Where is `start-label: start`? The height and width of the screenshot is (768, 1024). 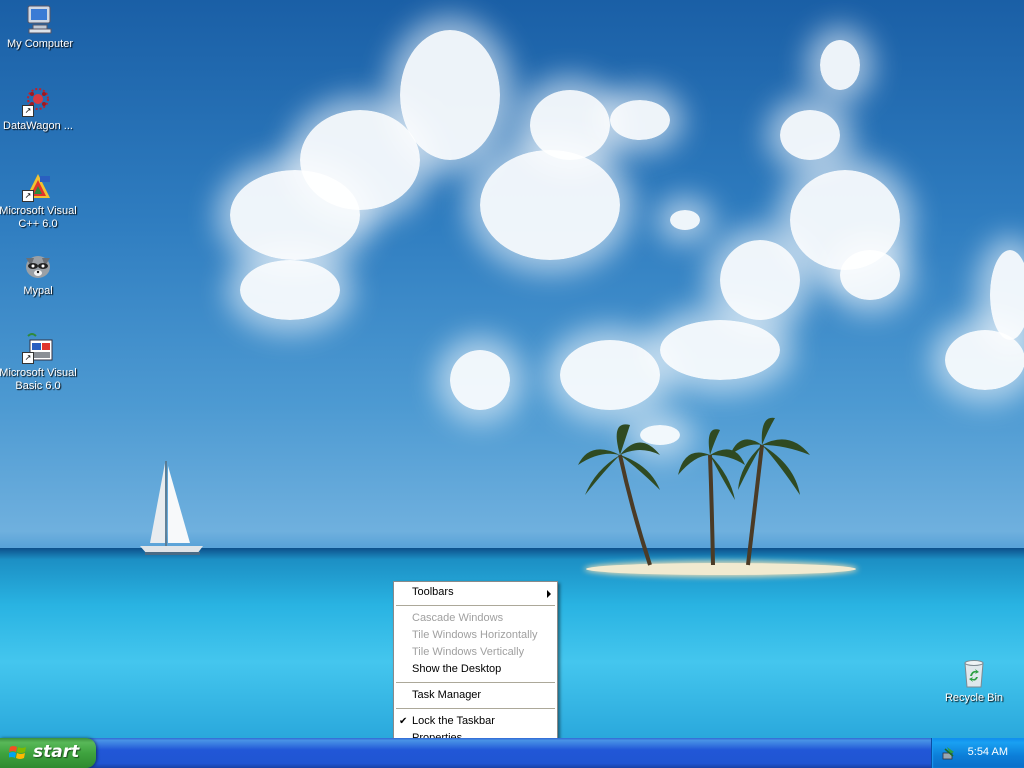 start-label: start is located at coordinates (56, 752).